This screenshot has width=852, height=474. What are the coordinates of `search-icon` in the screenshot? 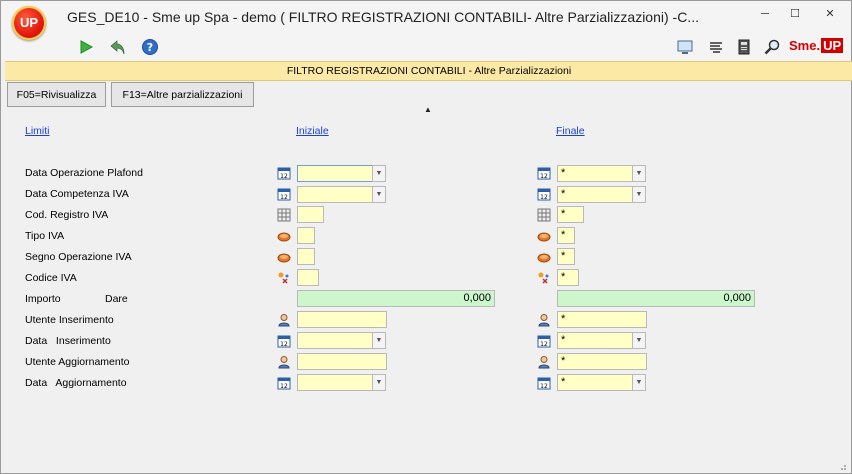 It's located at (772, 47).